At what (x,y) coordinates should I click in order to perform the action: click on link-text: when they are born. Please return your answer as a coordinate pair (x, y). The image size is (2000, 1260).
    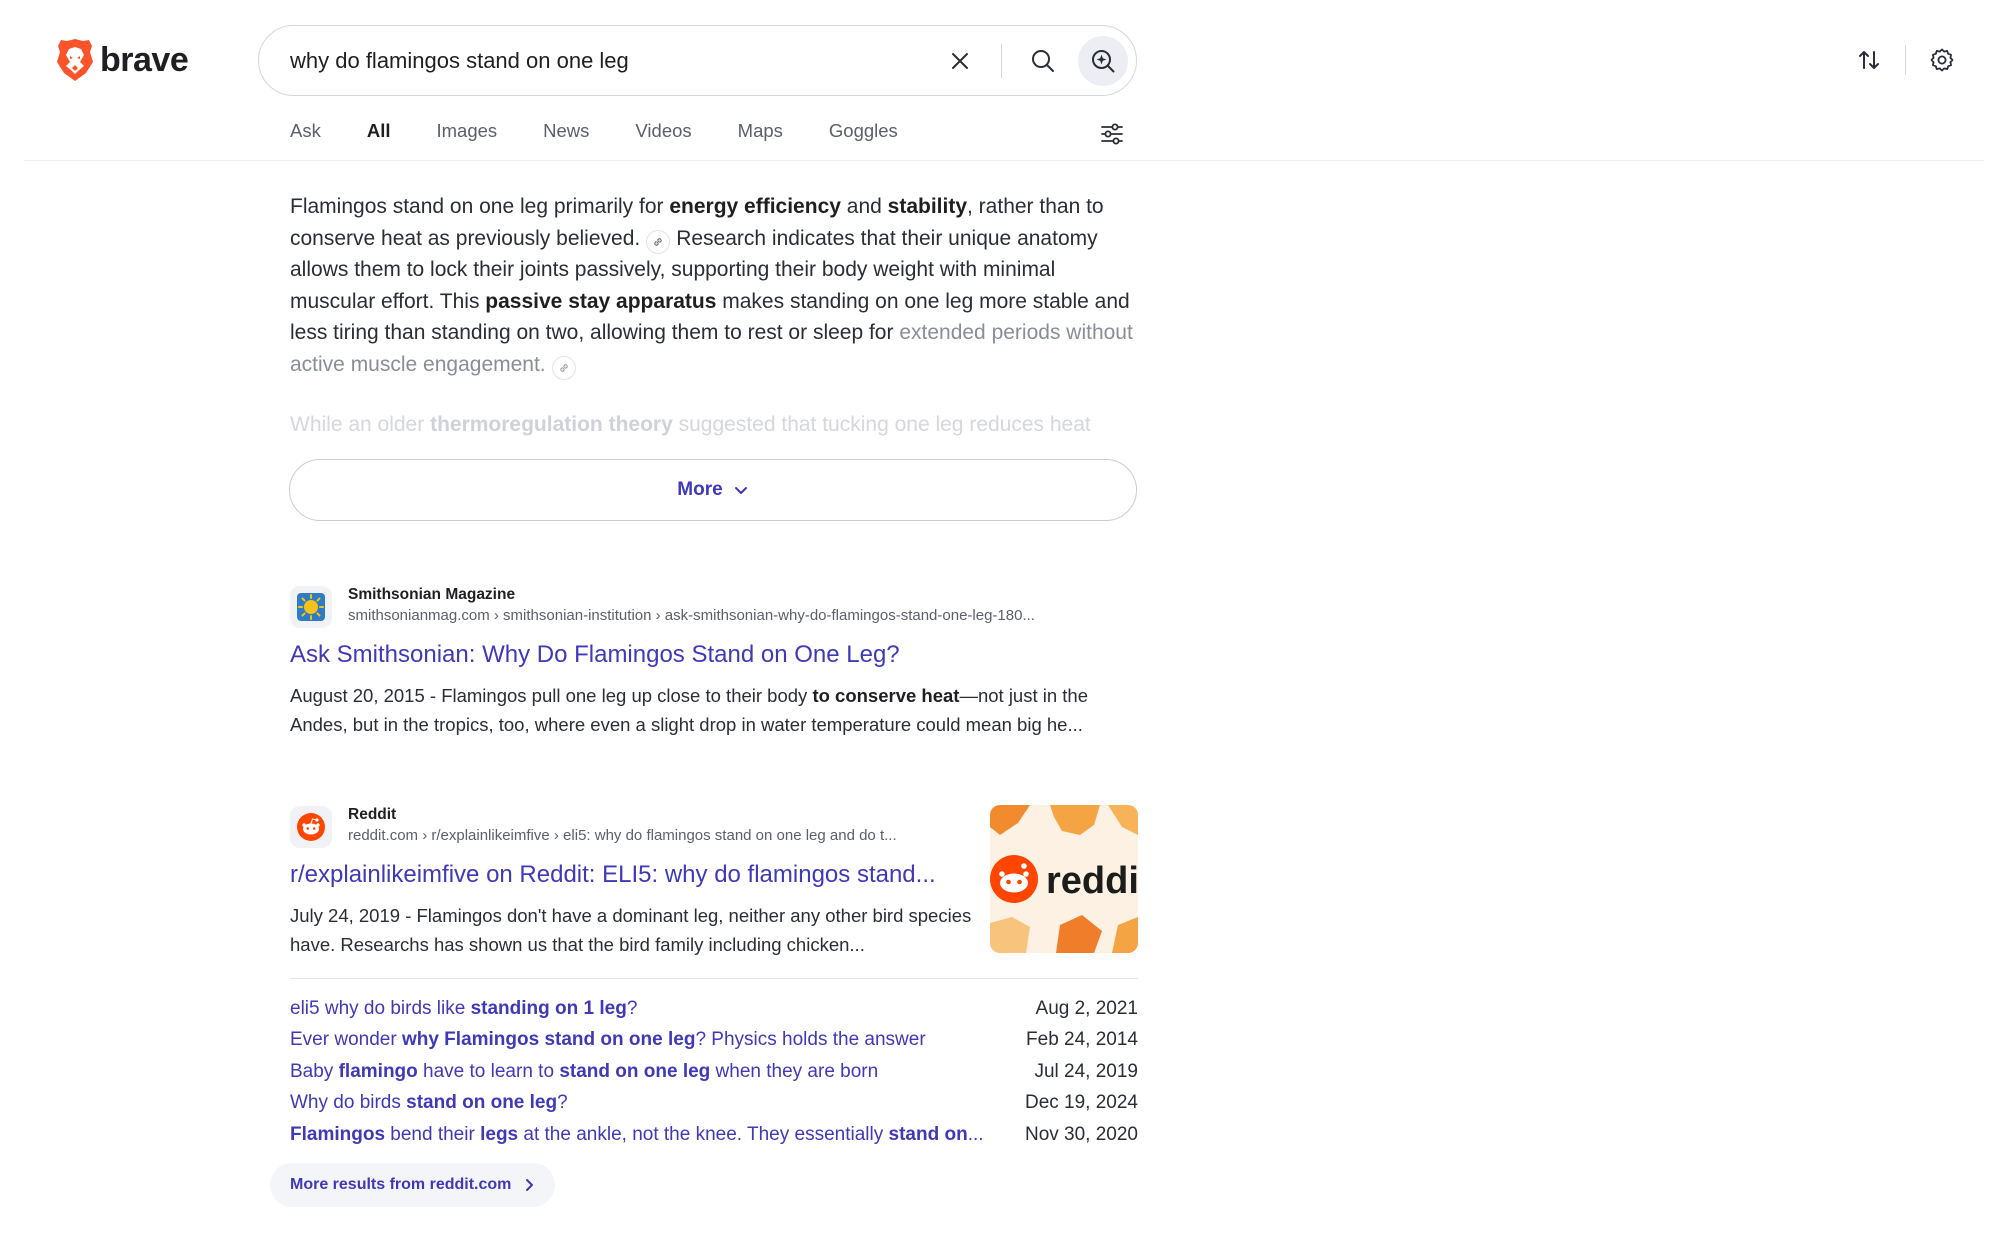
    Looking at the image, I should click on (794, 1071).